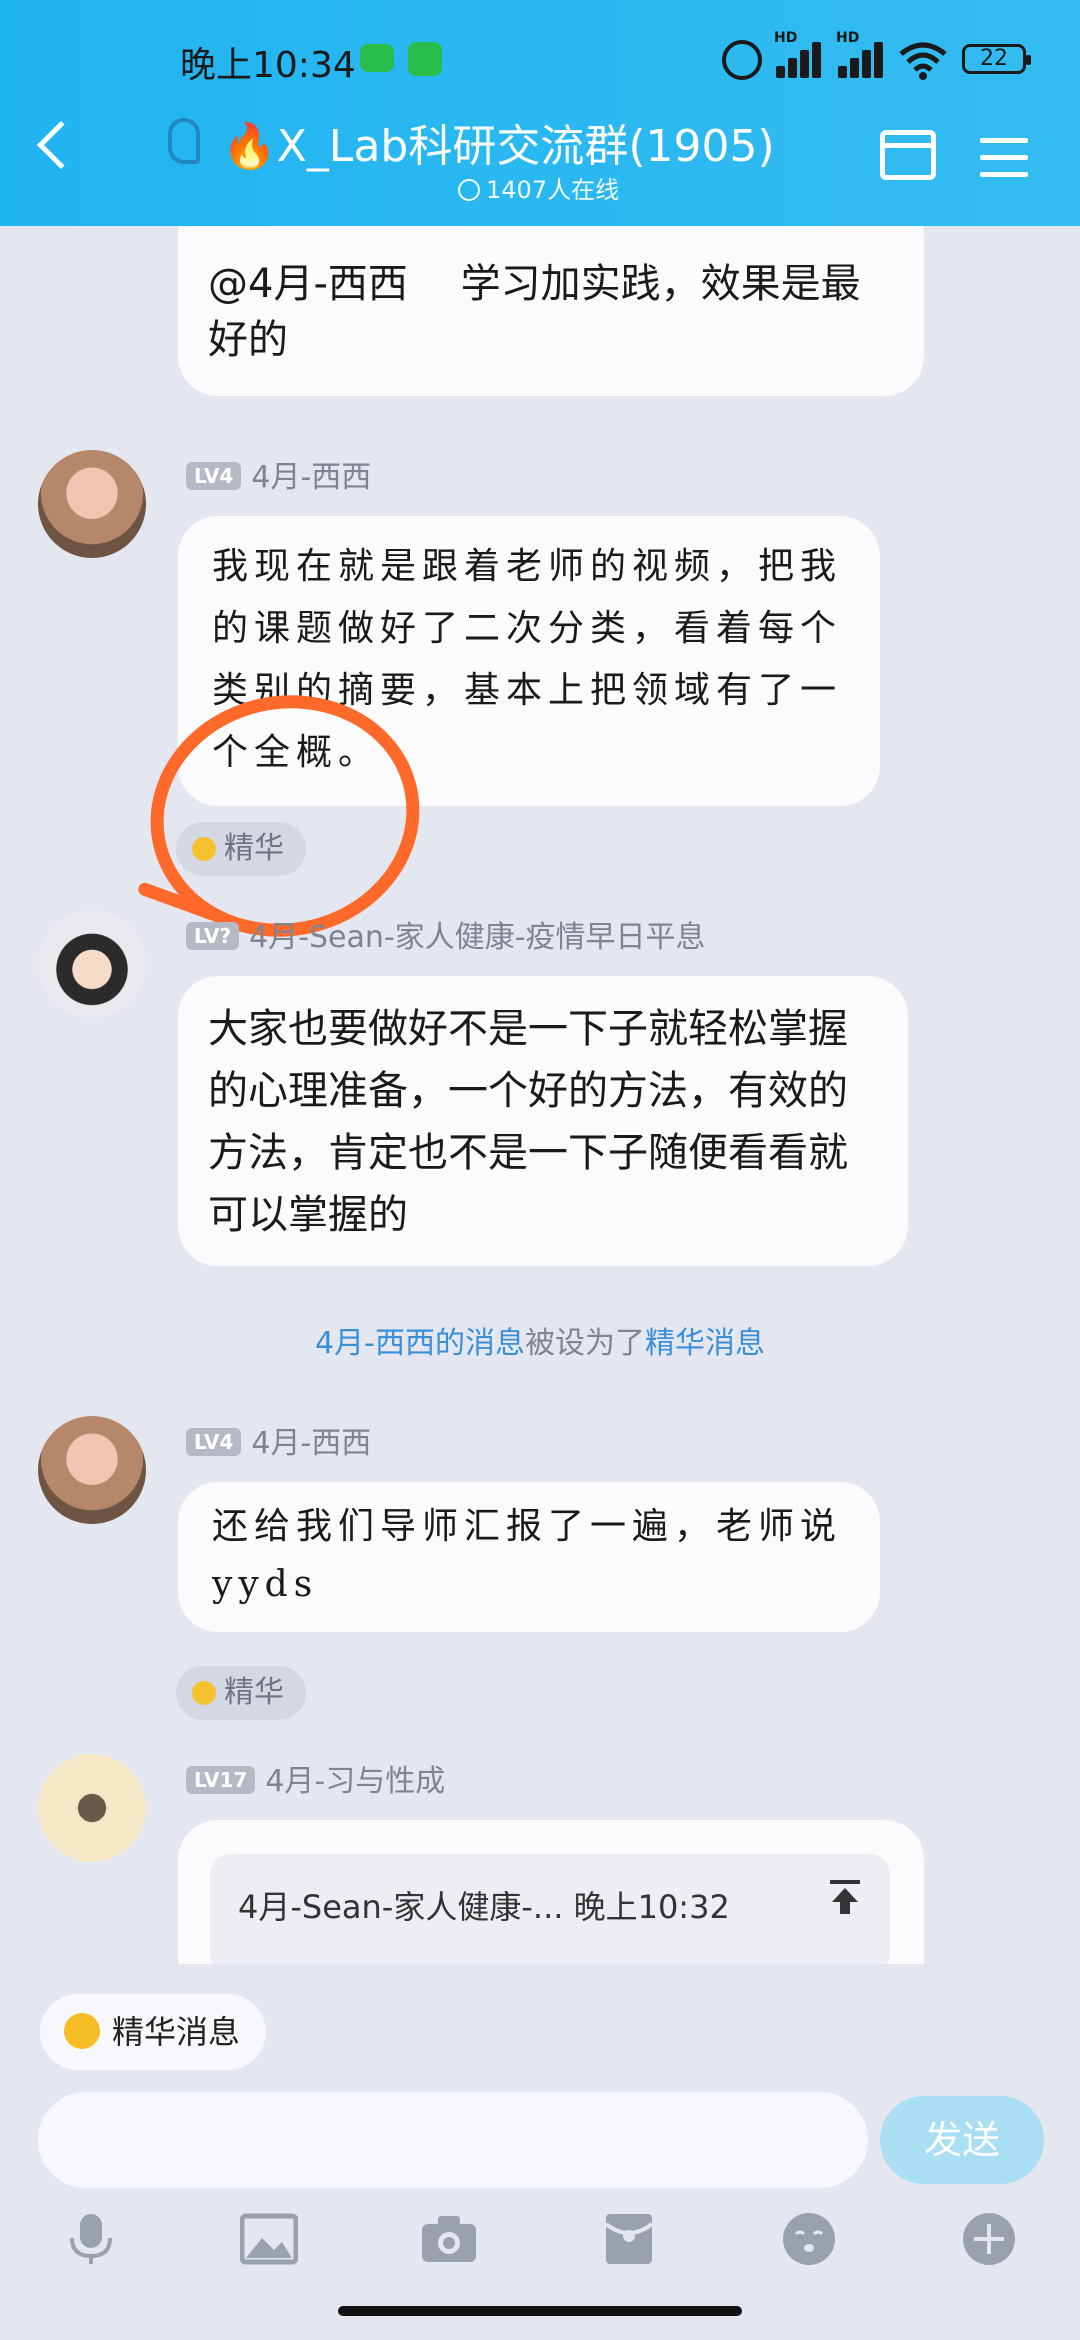 The width and height of the screenshot is (1080, 2340). Describe the element at coordinates (996, 59) in the screenshot. I see `battery-indicator: 22` at that location.